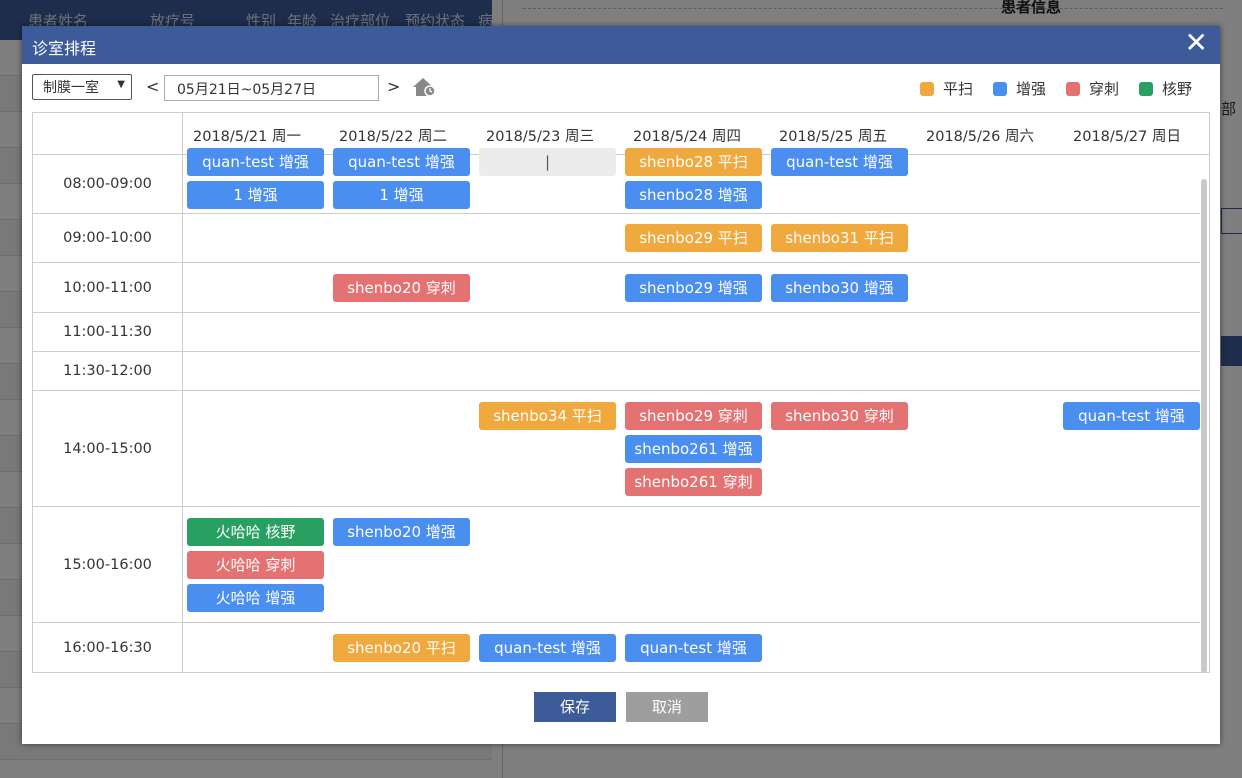 This screenshot has height=778, width=1242. I want to click on home-icon, so click(424, 87).